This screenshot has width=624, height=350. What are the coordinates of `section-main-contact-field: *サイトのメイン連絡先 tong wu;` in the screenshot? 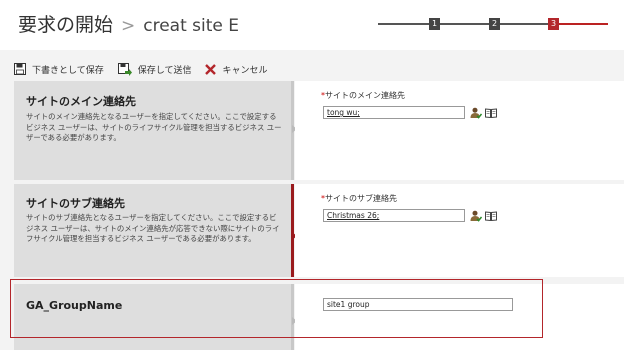 It's located at (459, 130).